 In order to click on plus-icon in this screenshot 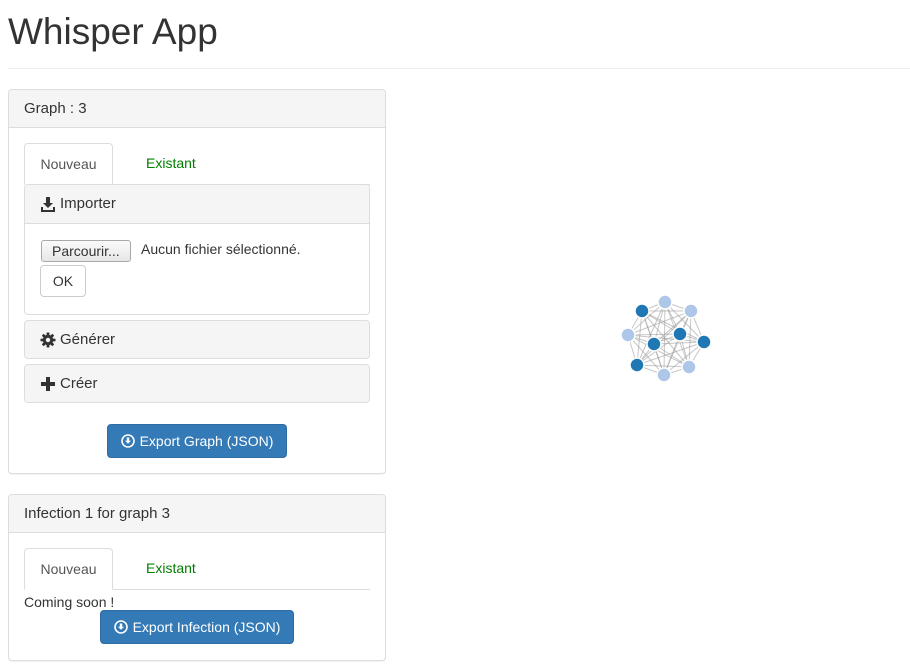, I will do `click(48, 384)`.